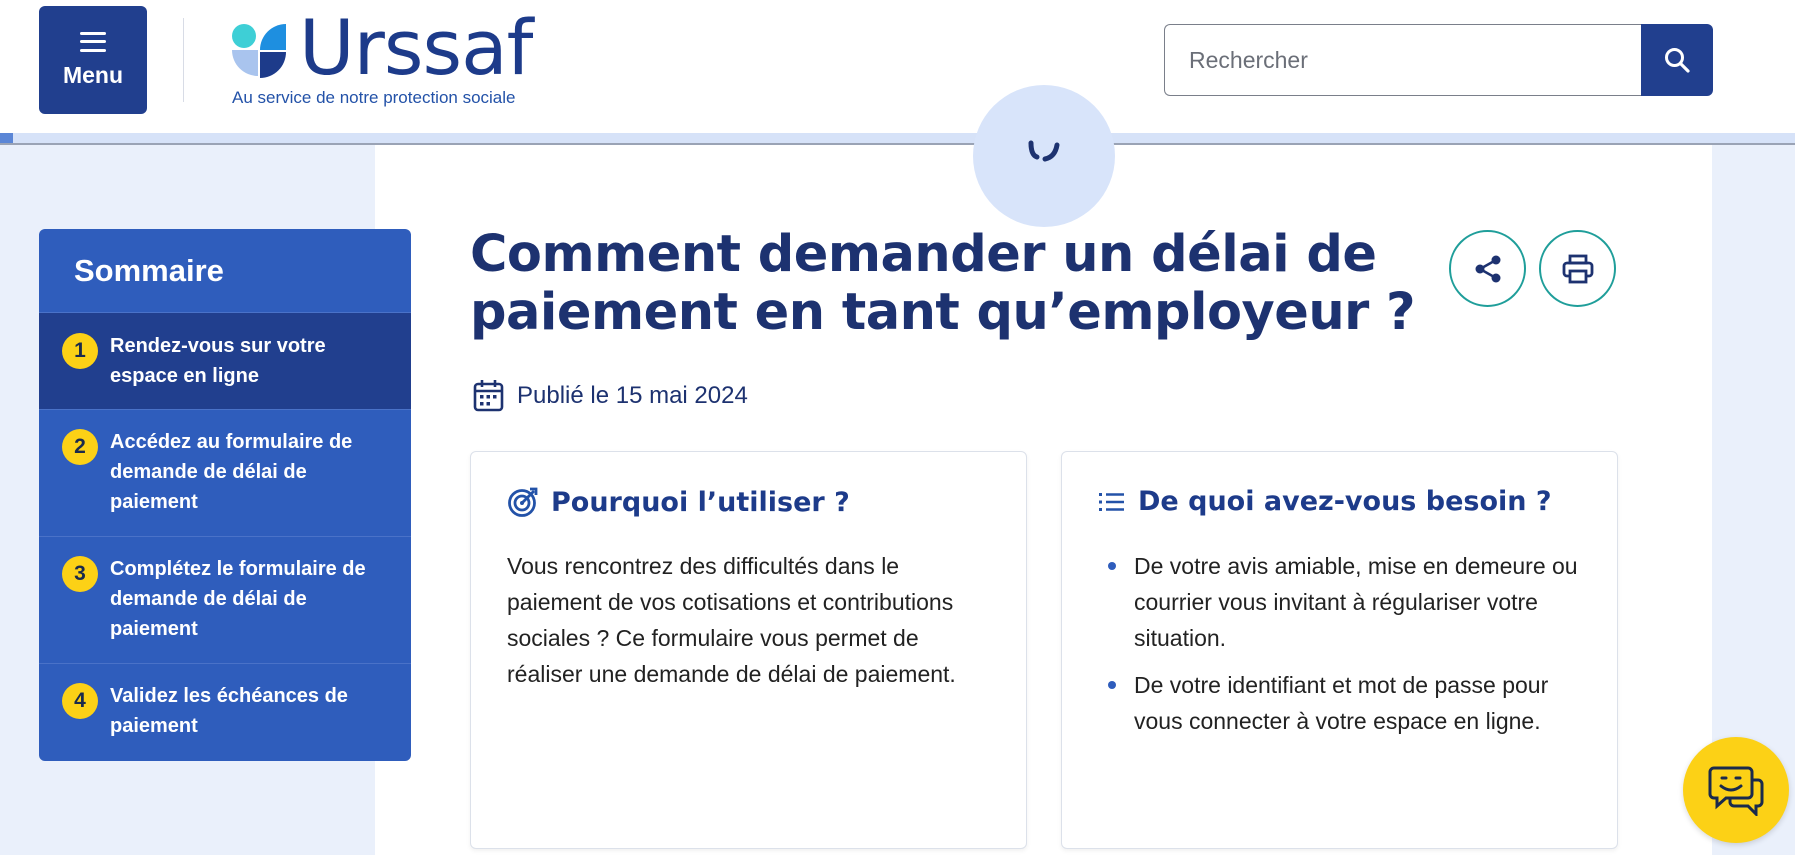 This screenshot has width=1795, height=855. I want to click on menu-button-label: Menu, so click(93, 74).